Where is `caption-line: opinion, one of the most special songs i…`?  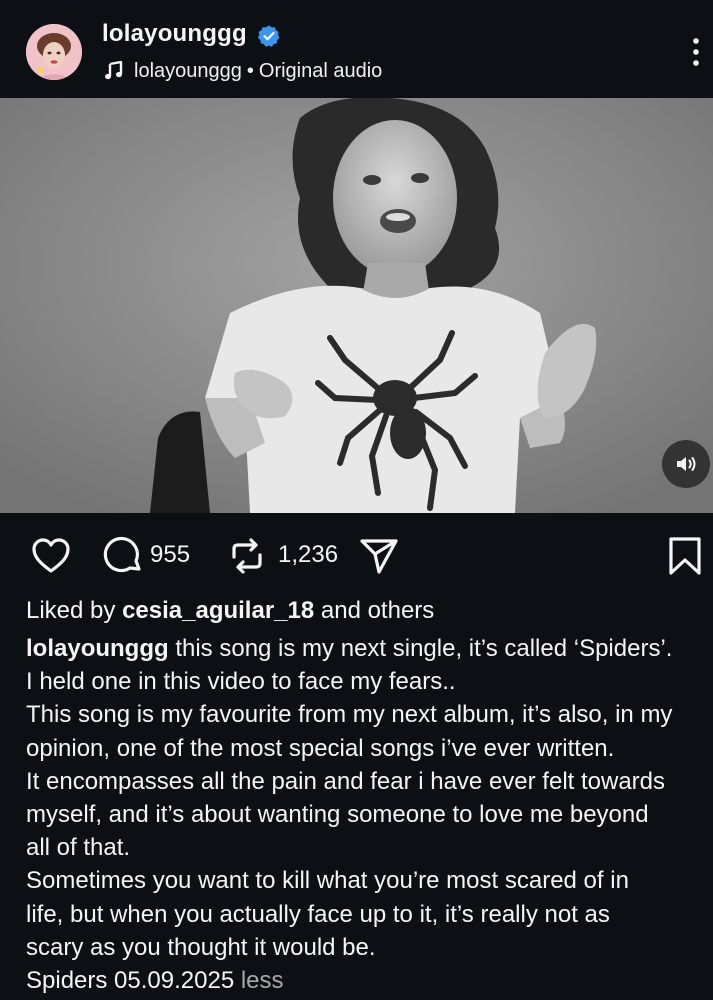 caption-line: opinion, one of the most special songs i… is located at coordinates (320, 748).